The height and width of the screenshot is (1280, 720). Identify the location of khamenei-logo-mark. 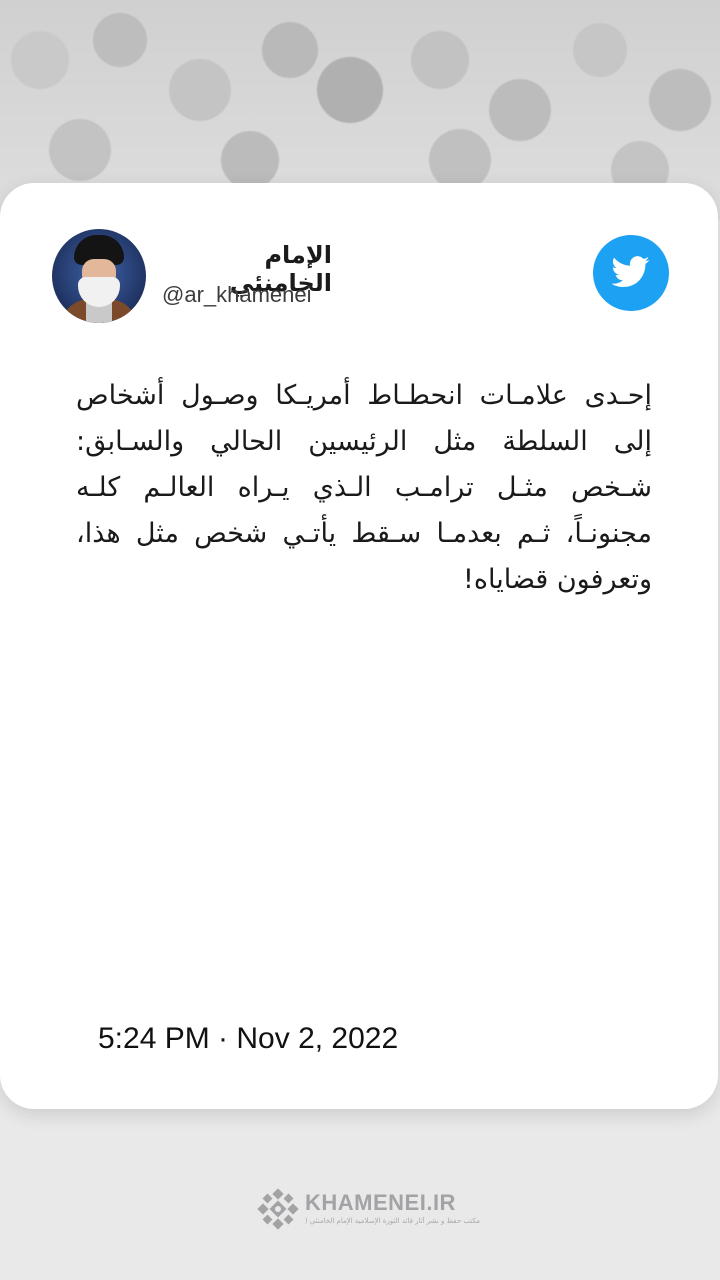
(278, 1209).